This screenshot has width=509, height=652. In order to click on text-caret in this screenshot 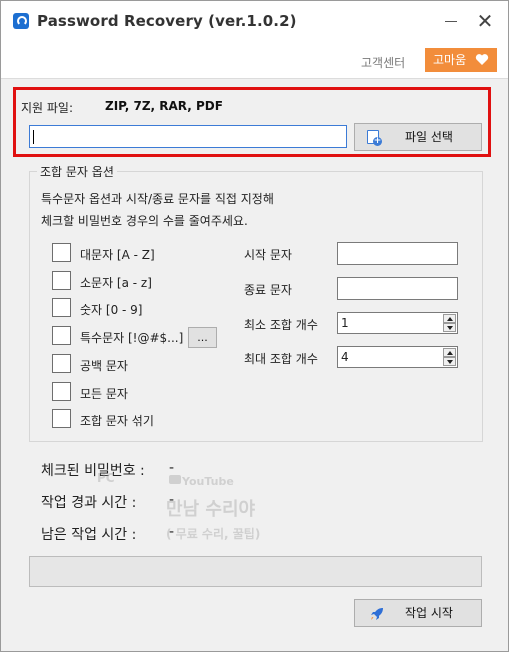, I will do `click(33, 137)`.